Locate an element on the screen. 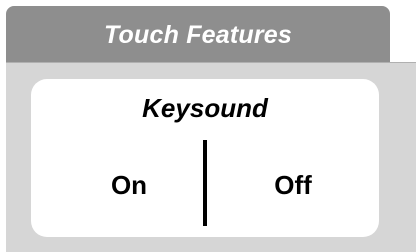  keysound-title: Keysound is located at coordinates (205, 108).